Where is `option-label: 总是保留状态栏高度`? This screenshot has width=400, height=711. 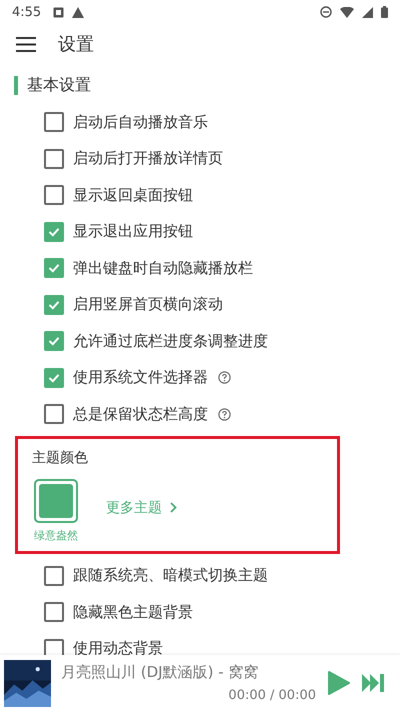 option-label: 总是保留状态栏高度 is located at coordinates (140, 414).